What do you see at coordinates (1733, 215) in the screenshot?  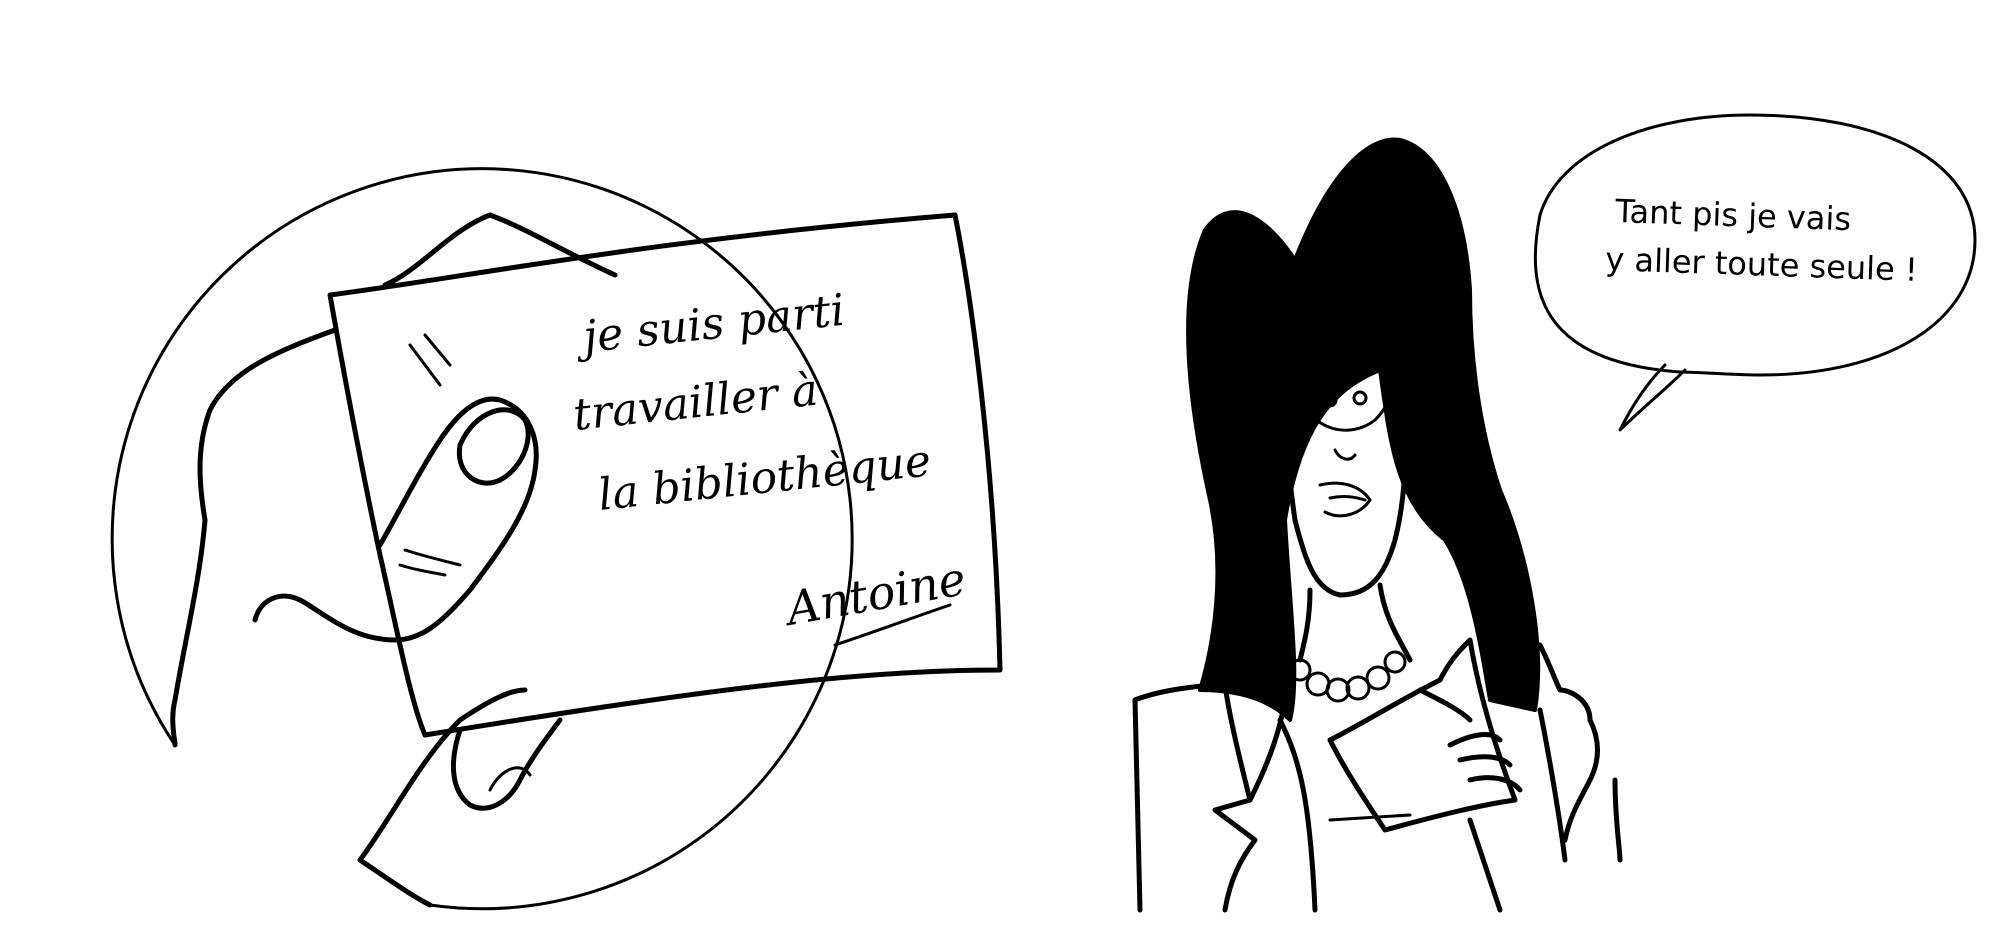 I see `speech-line-1: Tant pis je vais` at bounding box center [1733, 215].